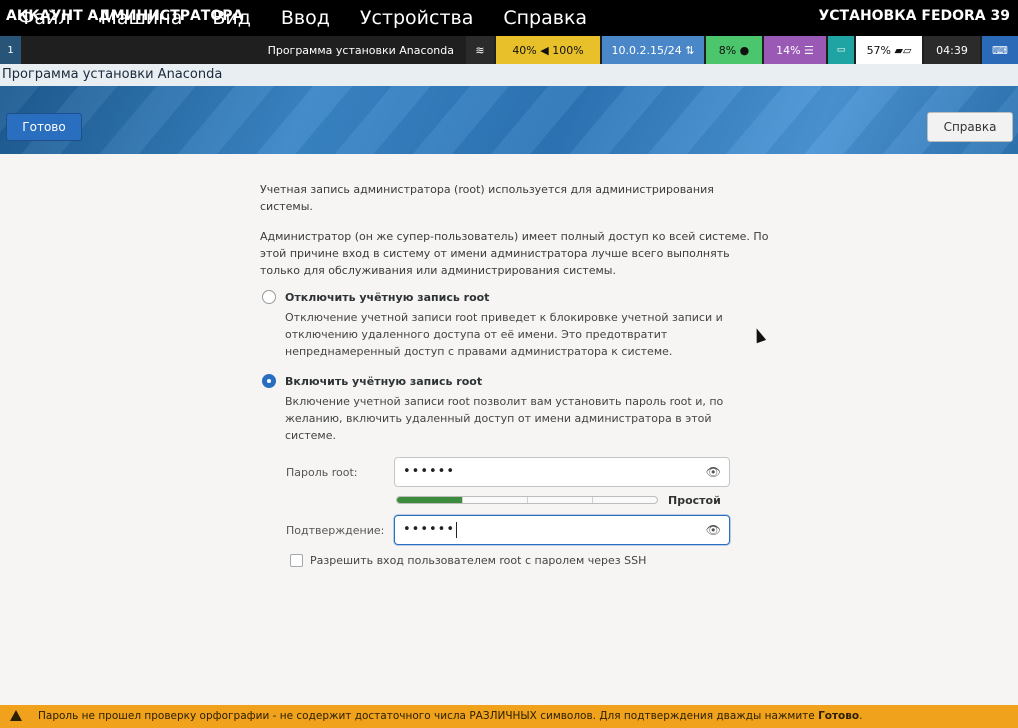  I want to click on enable-root-radio, so click(269, 381).